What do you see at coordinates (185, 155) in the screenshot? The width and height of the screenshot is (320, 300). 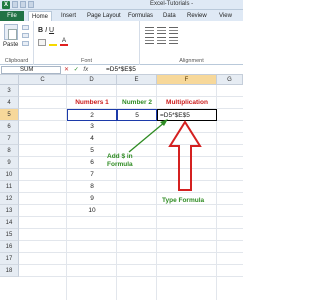 I see `red-arrow` at bounding box center [185, 155].